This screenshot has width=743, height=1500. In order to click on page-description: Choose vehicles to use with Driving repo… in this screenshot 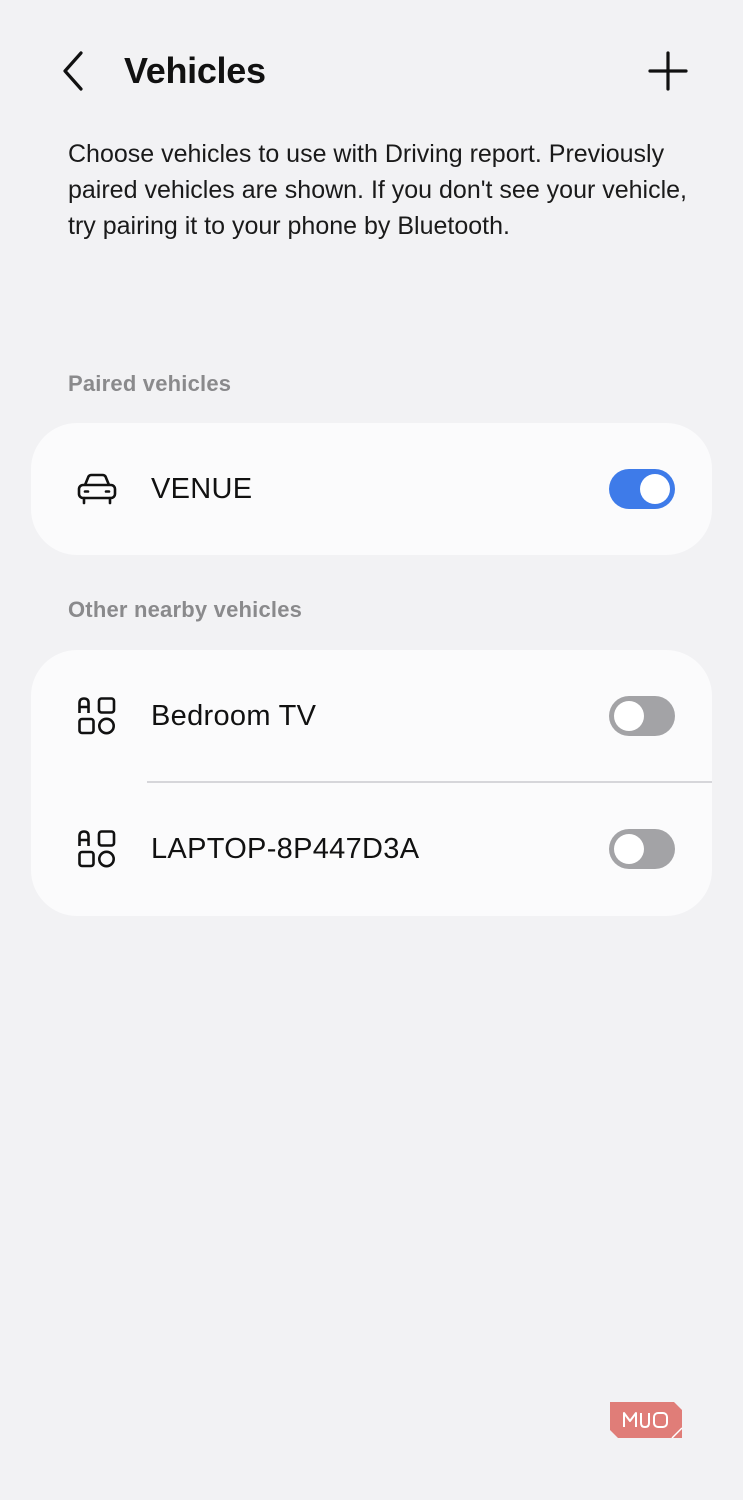, I will do `click(378, 190)`.